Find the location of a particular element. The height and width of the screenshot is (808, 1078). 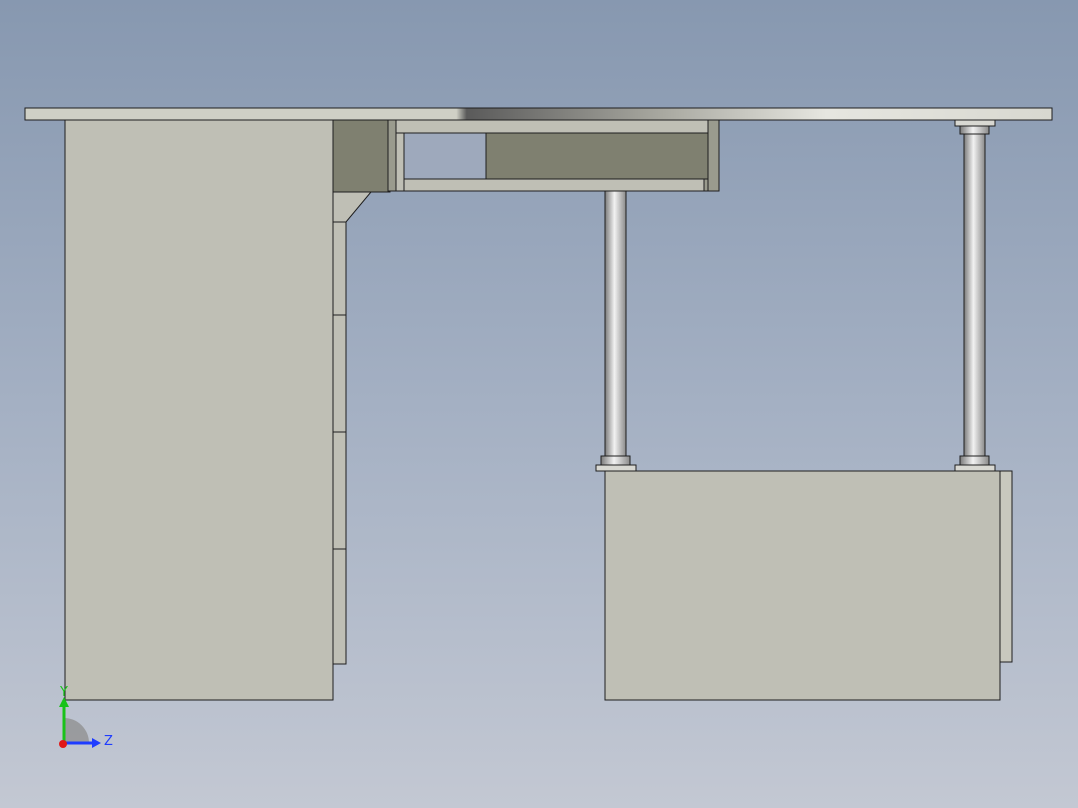

tray-left-post is located at coordinates (400, 162).